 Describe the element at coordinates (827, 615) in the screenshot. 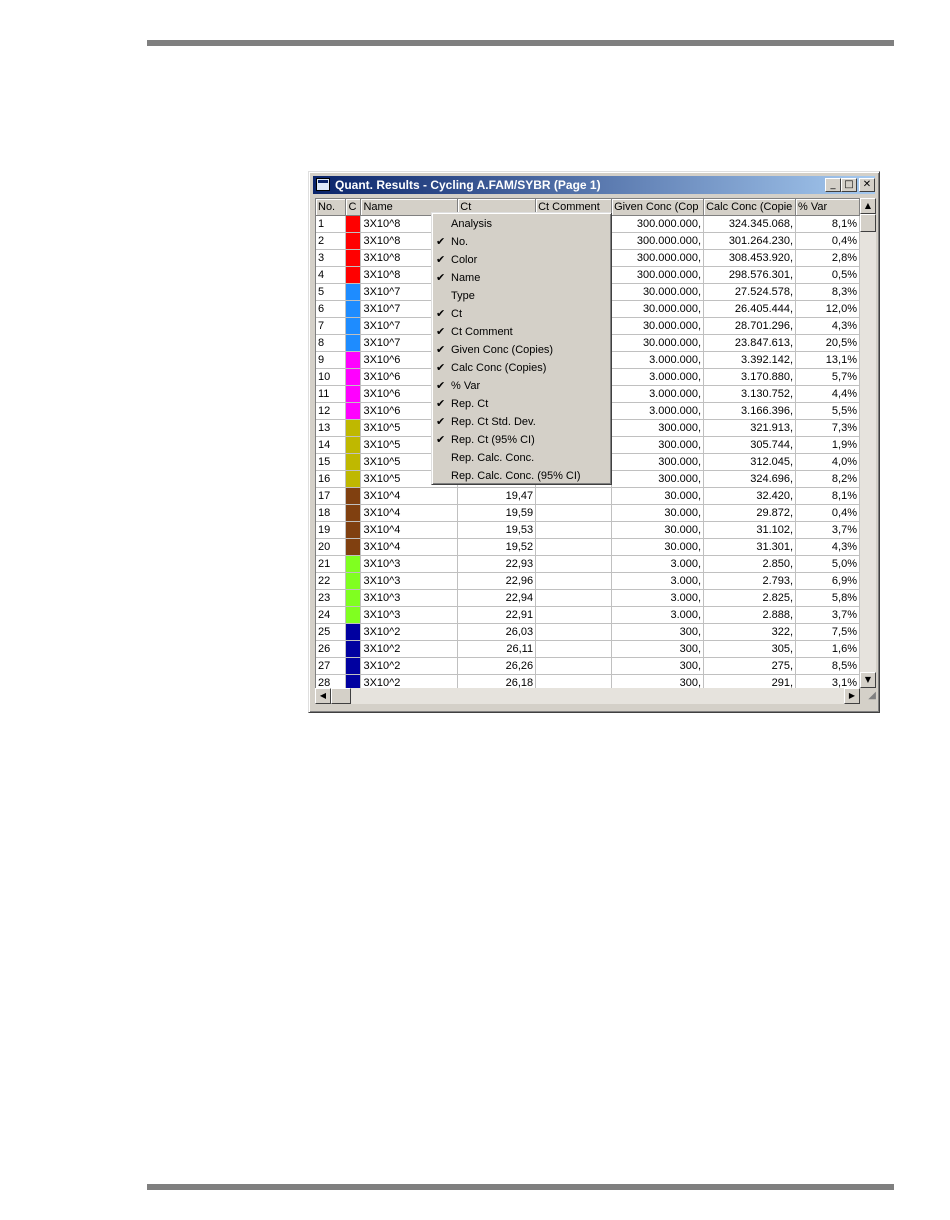

I see `row-percent-var: 3,7%` at that location.